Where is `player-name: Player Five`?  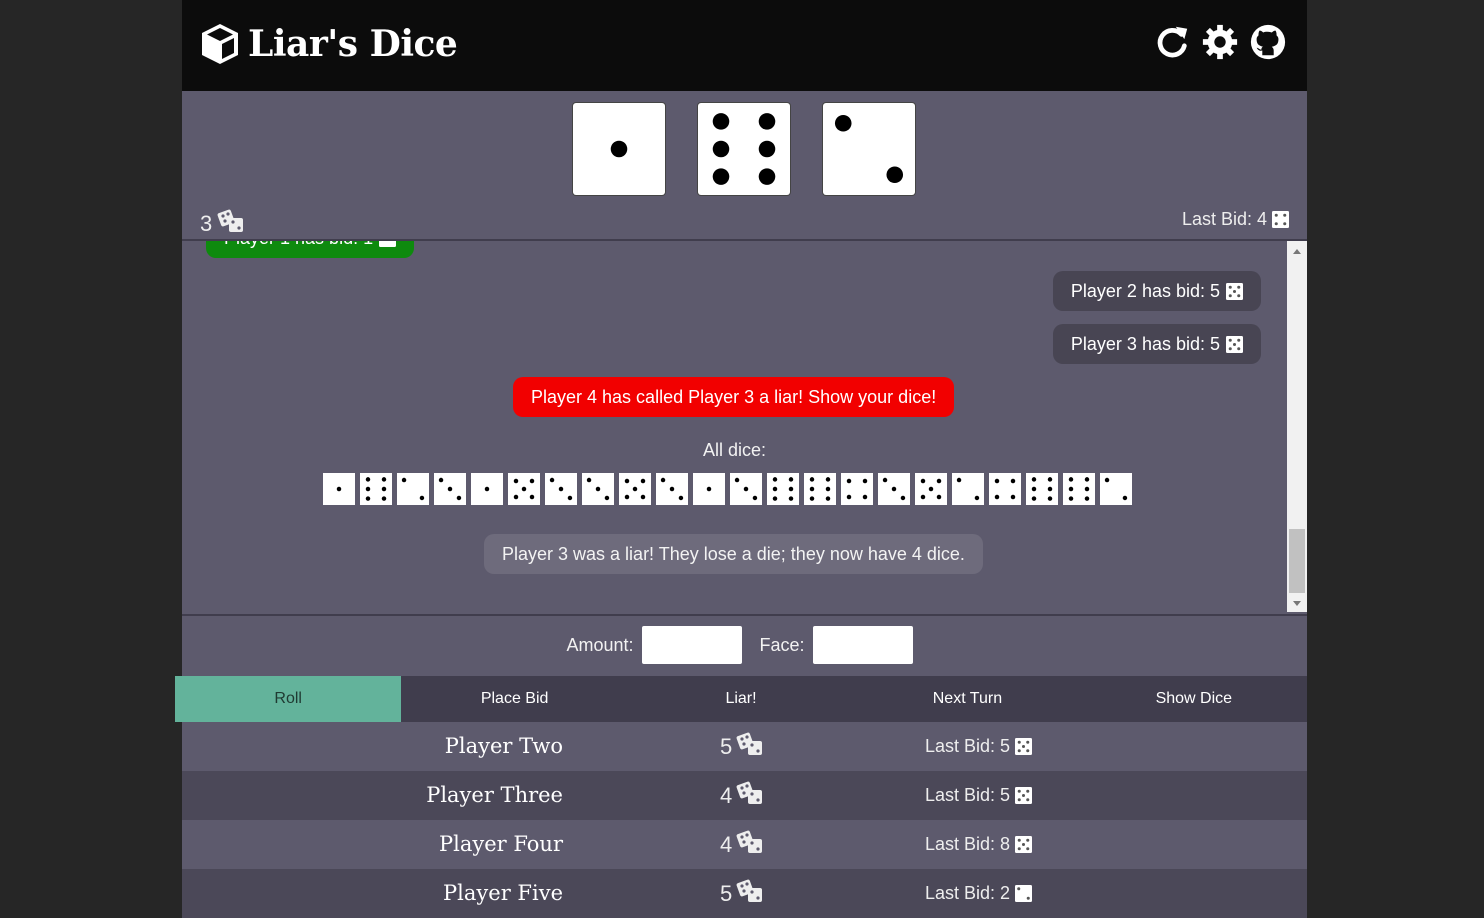 player-name: Player Five is located at coordinates (503, 893).